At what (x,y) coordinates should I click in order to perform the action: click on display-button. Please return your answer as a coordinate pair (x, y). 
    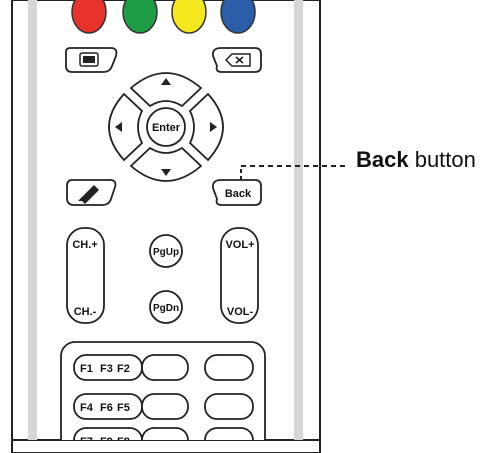
    Looking at the image, I should click on (91, 60).